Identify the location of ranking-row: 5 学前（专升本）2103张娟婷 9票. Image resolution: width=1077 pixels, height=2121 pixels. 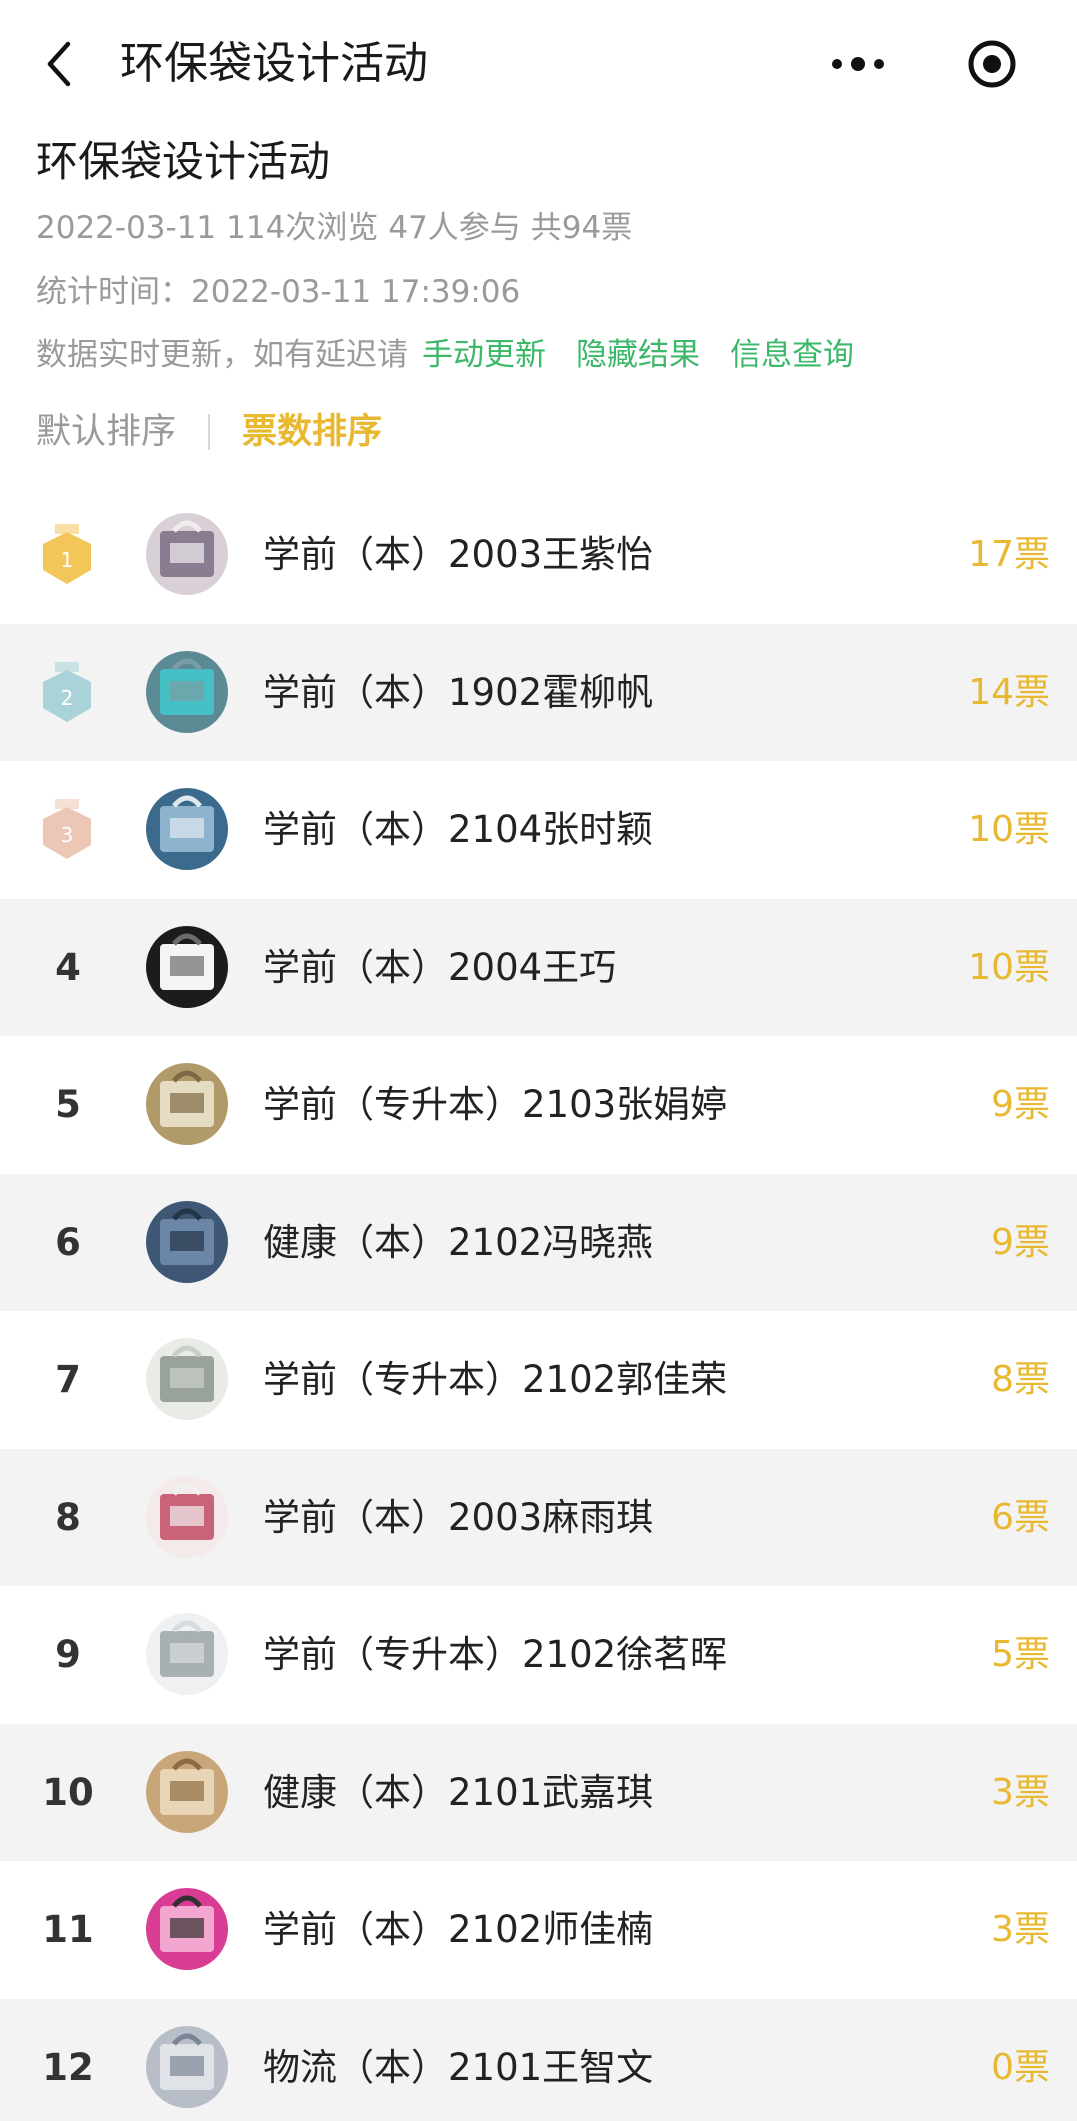
(538, 1105).